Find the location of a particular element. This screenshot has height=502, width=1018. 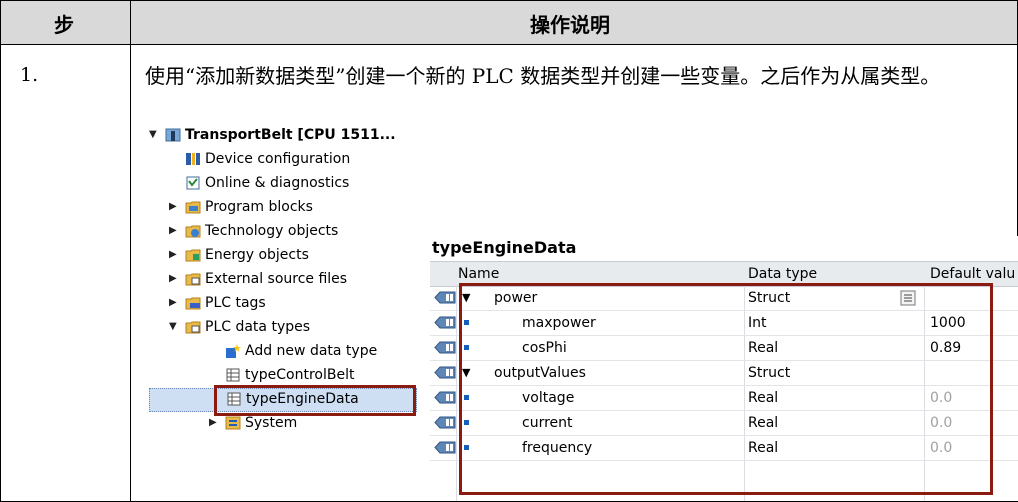

datatype-icon is located at coordinates (233, 375).